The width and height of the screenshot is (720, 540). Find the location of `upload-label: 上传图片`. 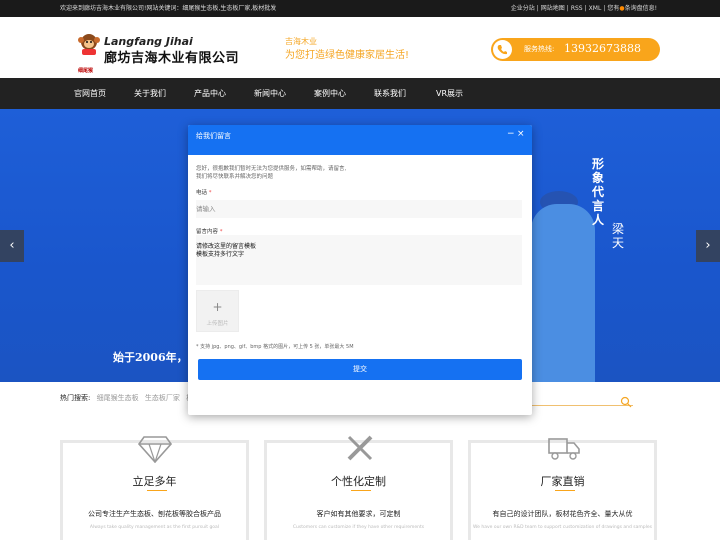

upload-label: 上传图片 is located at coordinates (217, 324).